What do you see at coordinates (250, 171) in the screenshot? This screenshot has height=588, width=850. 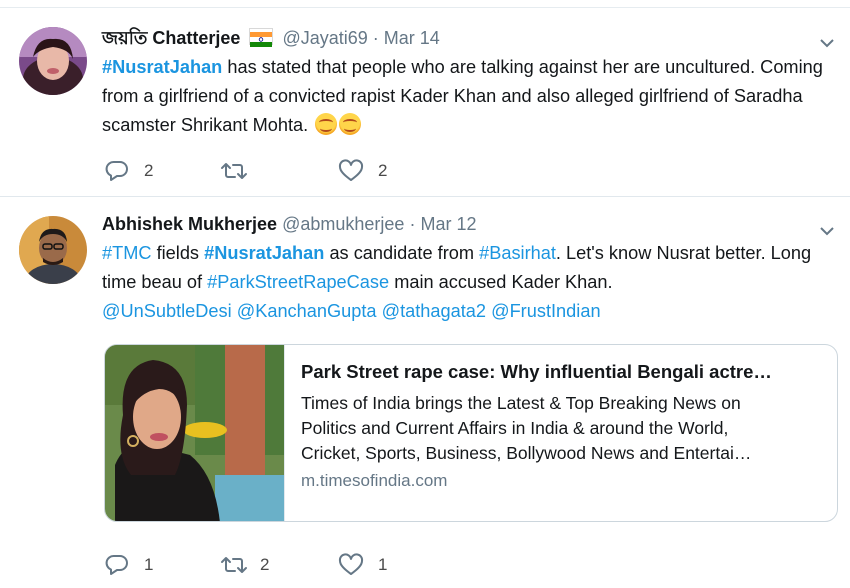 I see `retweet-button` at bounding box center [250, 171].